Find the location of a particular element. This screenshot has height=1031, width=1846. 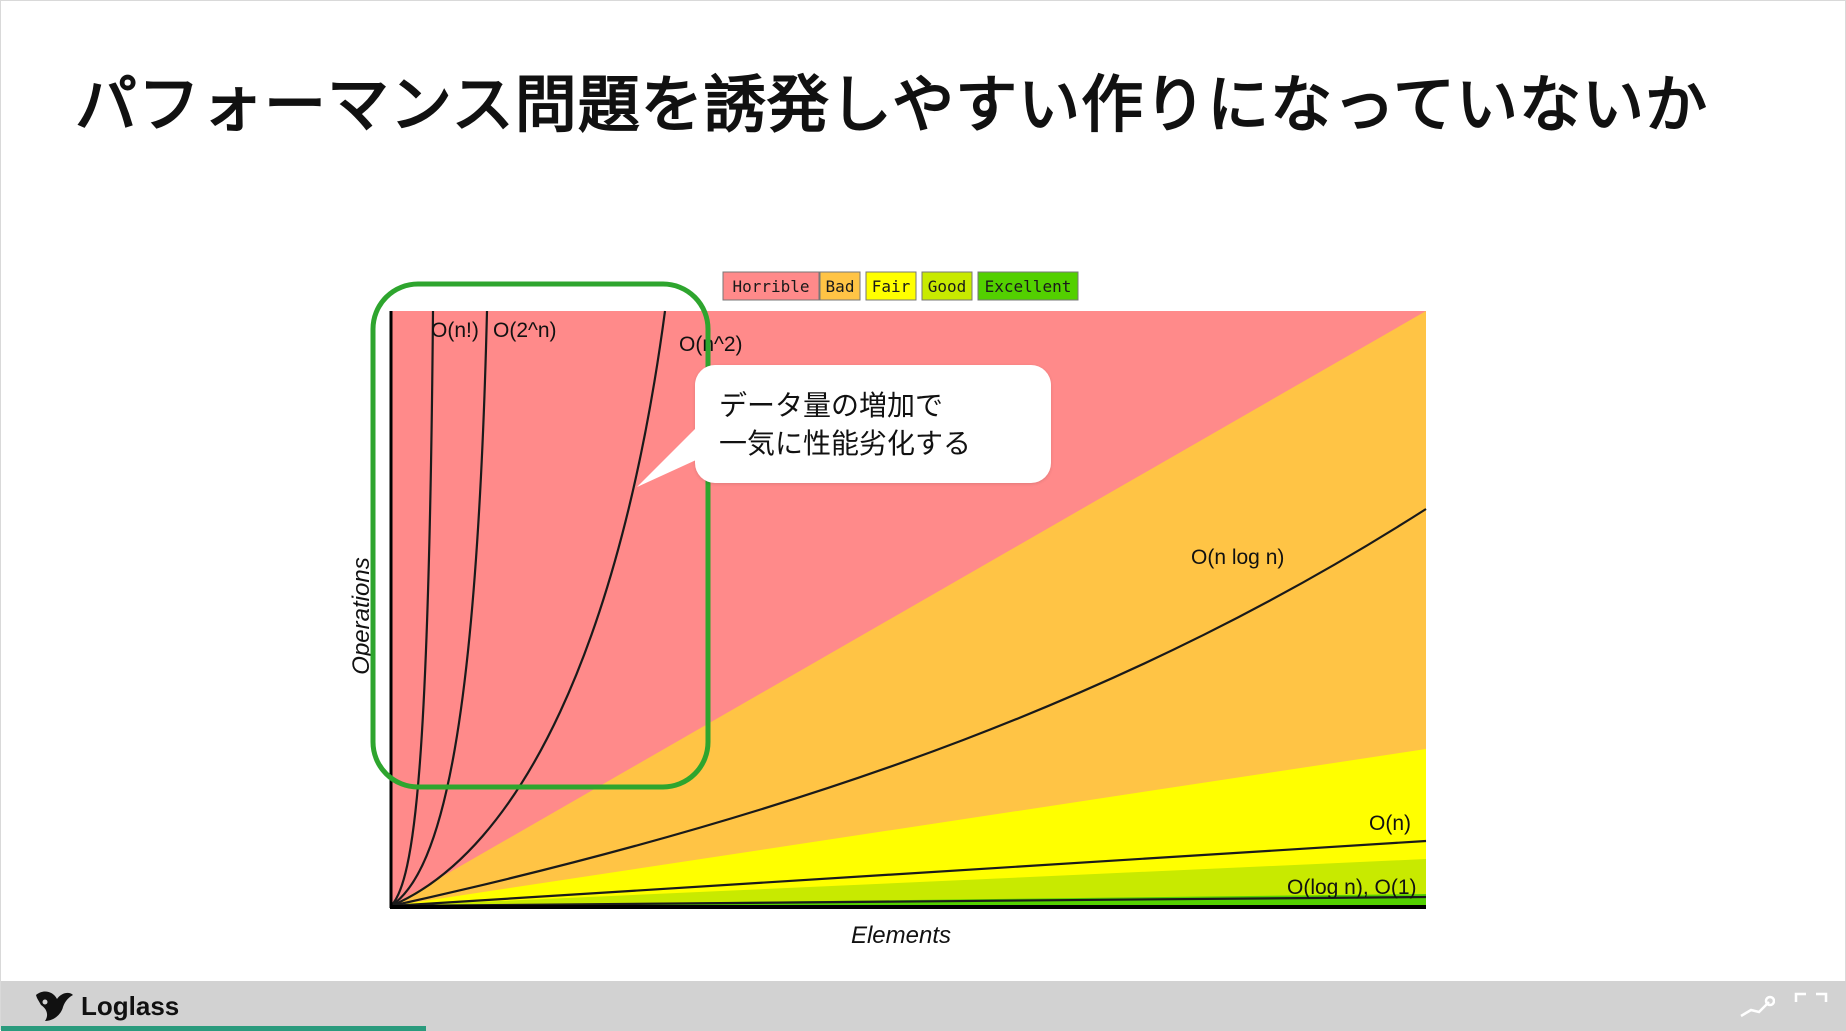

fullscreen-icon is located at coordinates (1811, 997).